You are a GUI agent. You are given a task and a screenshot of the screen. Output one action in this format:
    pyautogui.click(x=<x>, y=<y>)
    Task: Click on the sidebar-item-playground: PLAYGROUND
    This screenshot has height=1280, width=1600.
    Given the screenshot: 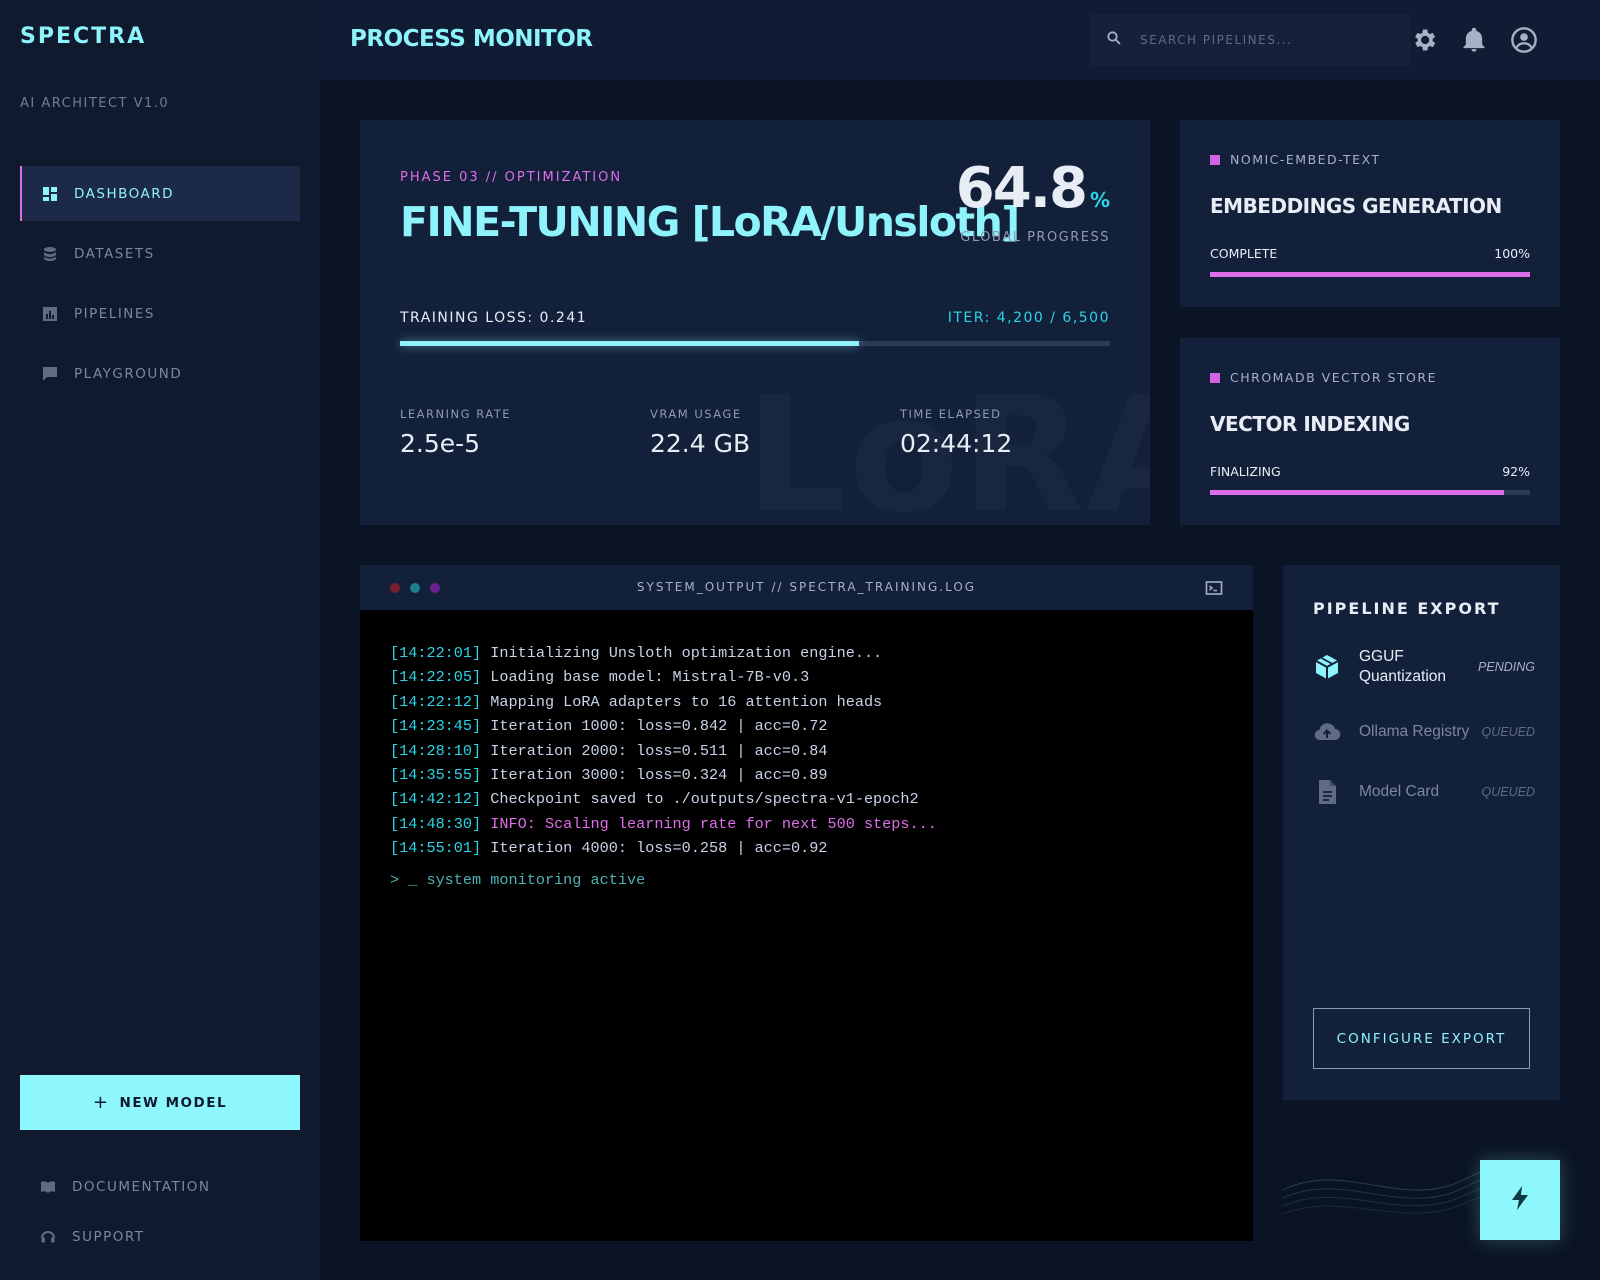 What is the action you would take?
    pyautogui.click(x=160, y=373)
    